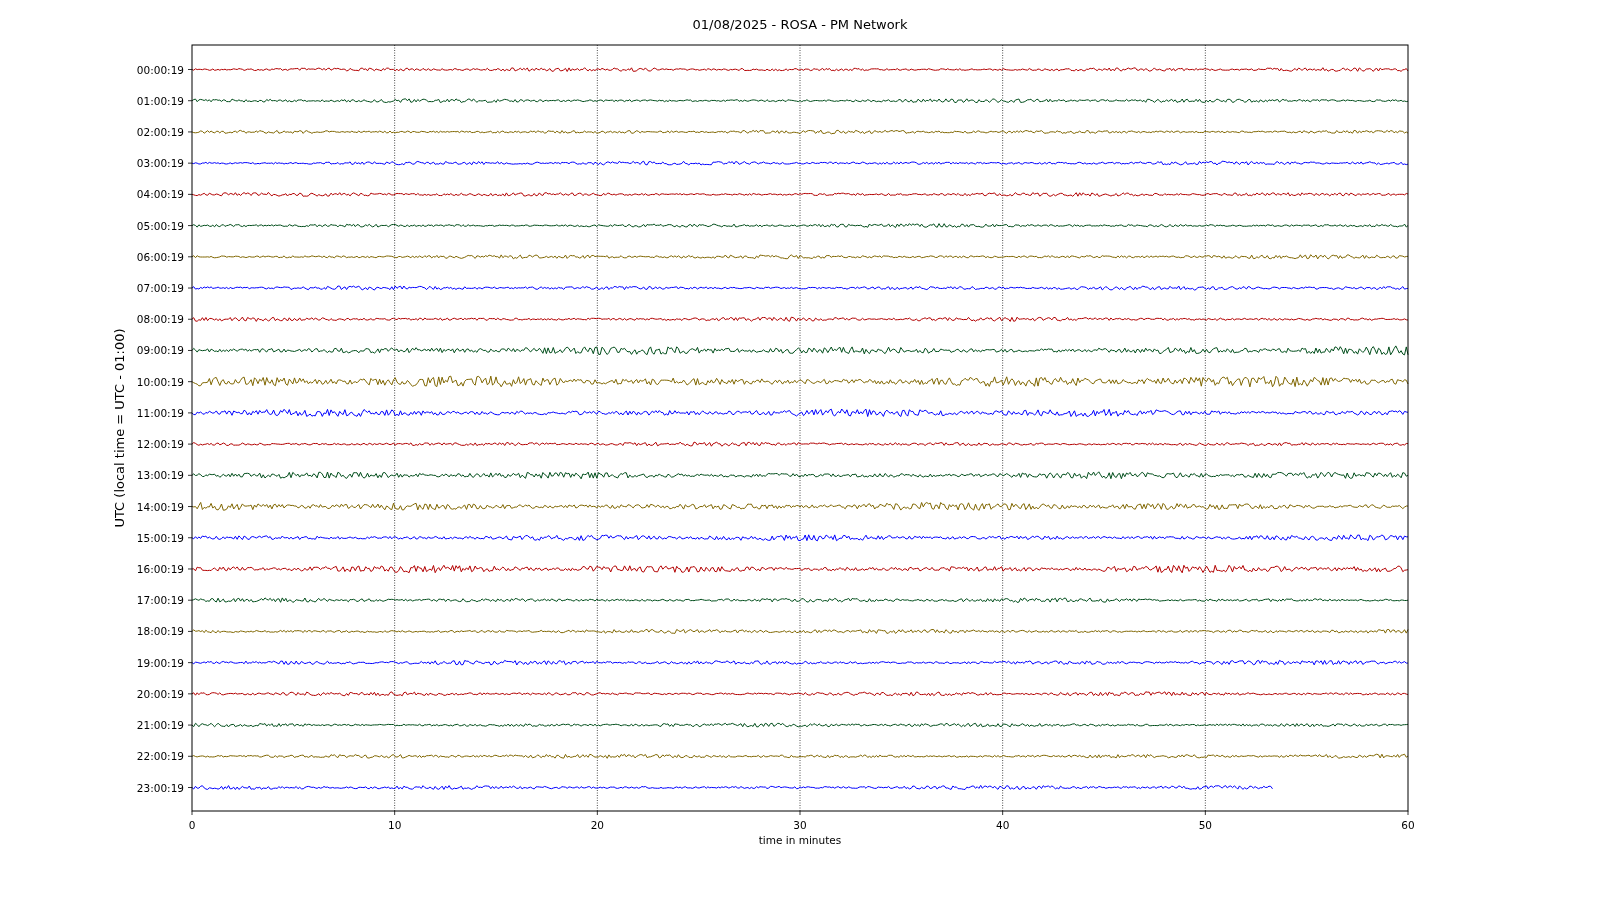 The image size is (1600, 900). Describe the element at coordinates (160, 163) in the screenshot. I see `y-tick-label: 03:00:19` at that location.